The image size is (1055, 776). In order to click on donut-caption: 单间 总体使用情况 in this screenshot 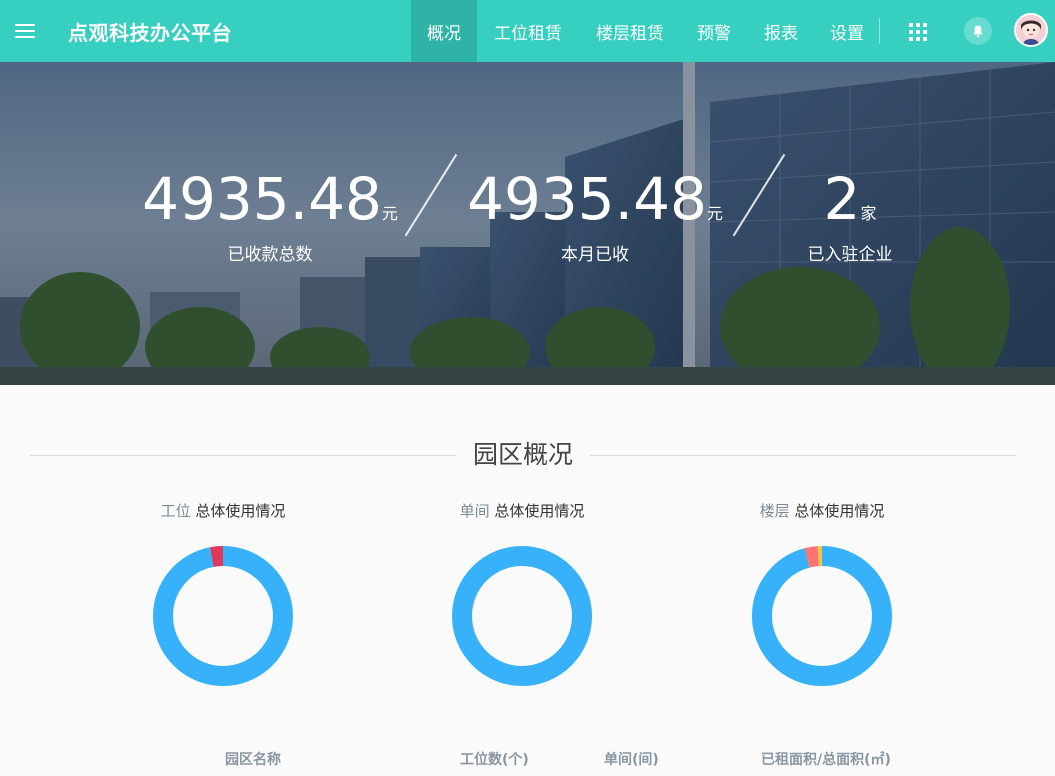, I will do `click(522, 510)`.